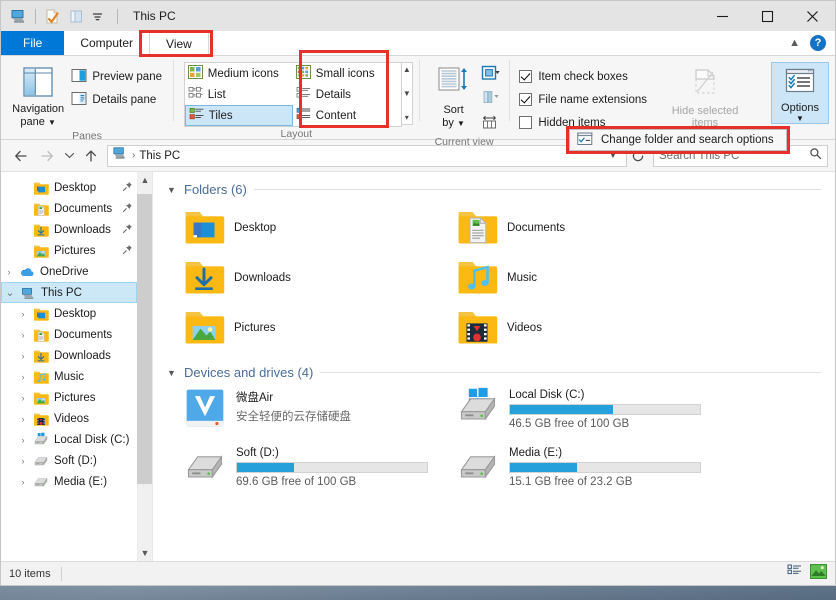 The height and width of the screenshot is (600, 836). Describe the element at coordinates (494, 189) in the screenshot. I see `folders-group-header: ▼ Folders (6)` at that location.